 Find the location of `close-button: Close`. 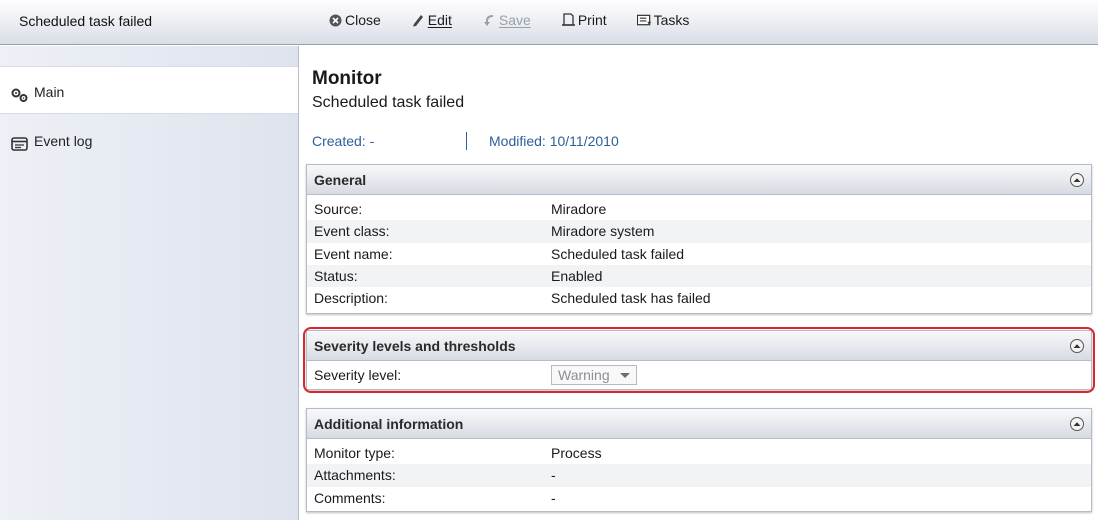

close-button: Close is located at coordinates (354, 20).